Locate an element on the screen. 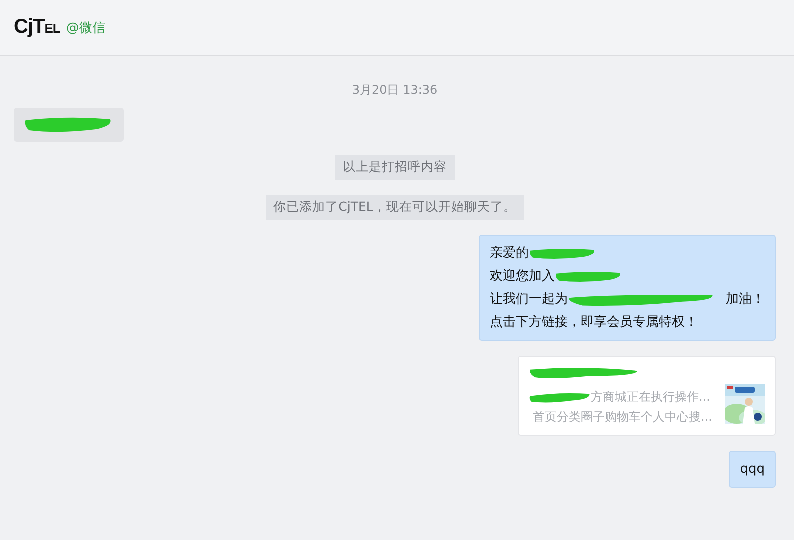 Image resolution: width=794 pixels, height=540 pixels. system-notice: 你已添加了CjTEL，现在可以开始聊天了。 is located at coordinates (395, 207).